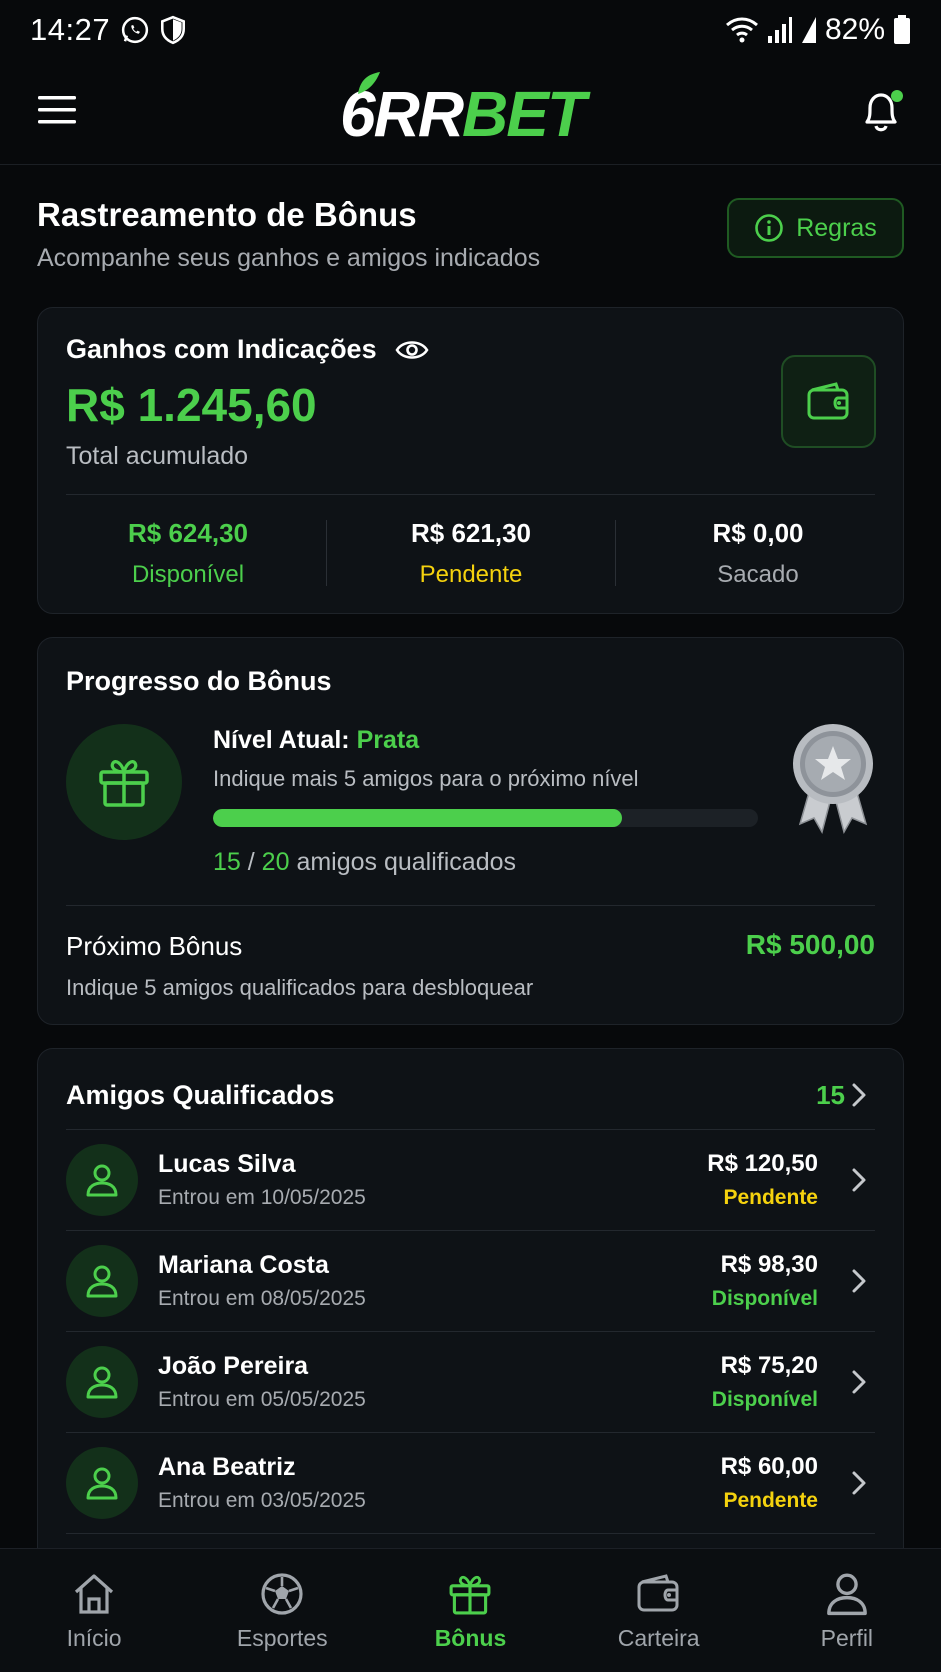 The image size is (941, 1672). I want to click on friend-date: Entrou em 03/05/2025, so click(262, 1500).